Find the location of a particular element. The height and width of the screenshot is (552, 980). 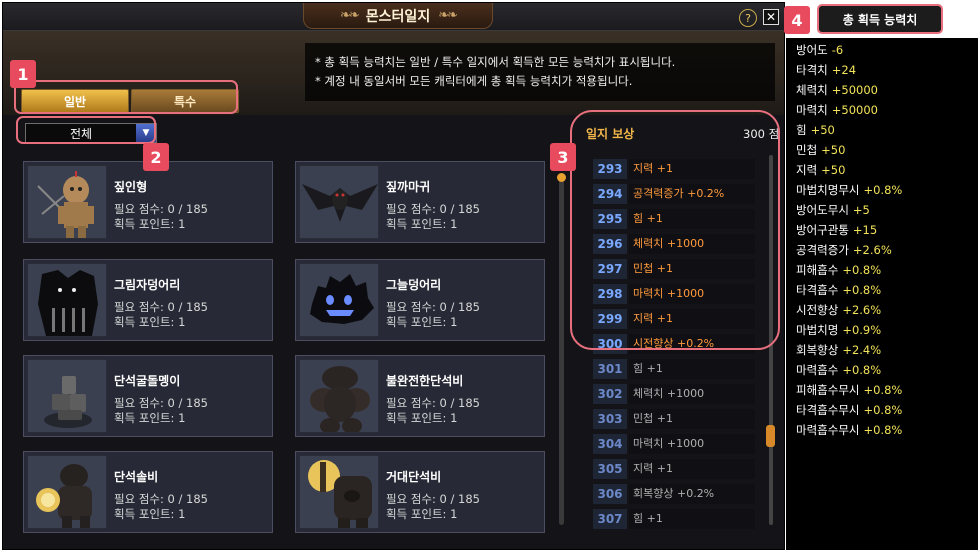

stat-row: 힘 +50 is located at coordinates (882, 130).